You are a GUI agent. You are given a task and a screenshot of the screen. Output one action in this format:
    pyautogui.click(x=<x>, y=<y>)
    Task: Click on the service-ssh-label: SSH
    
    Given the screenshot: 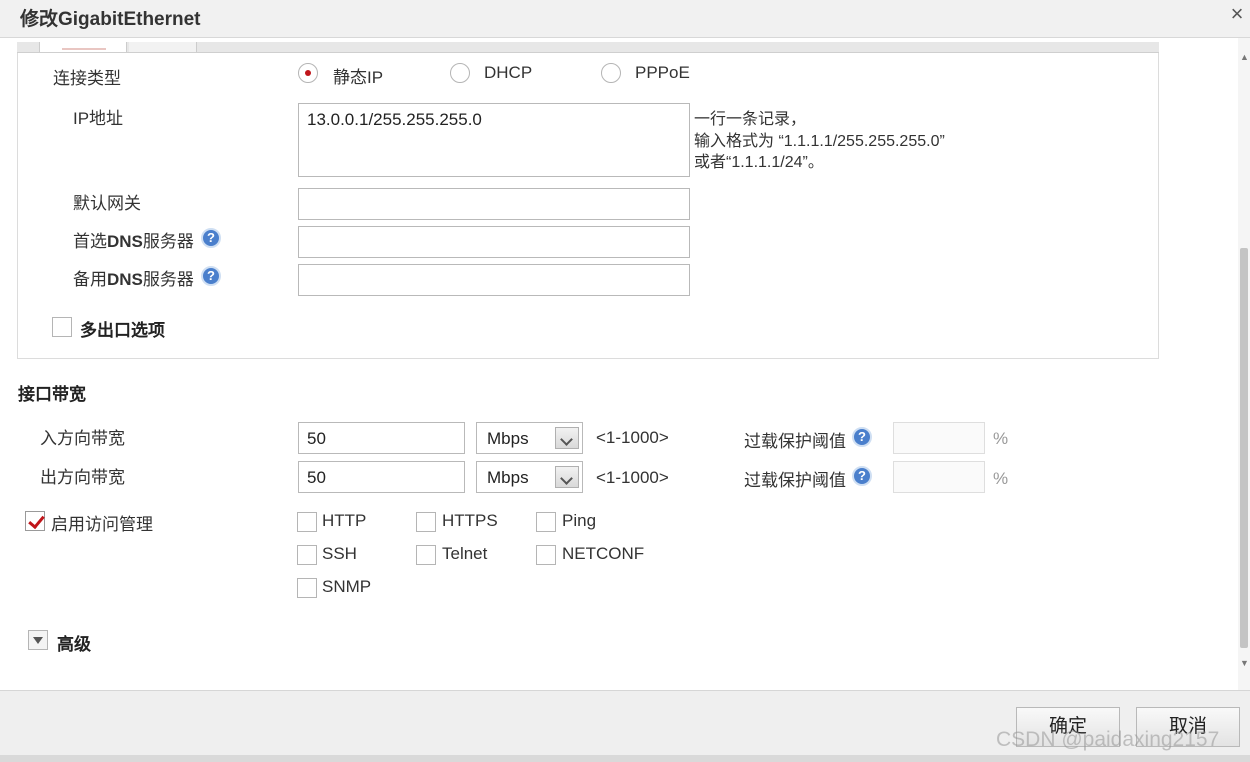 What is the action you would take?
    pyautogui.click(x=339, y=554)
    